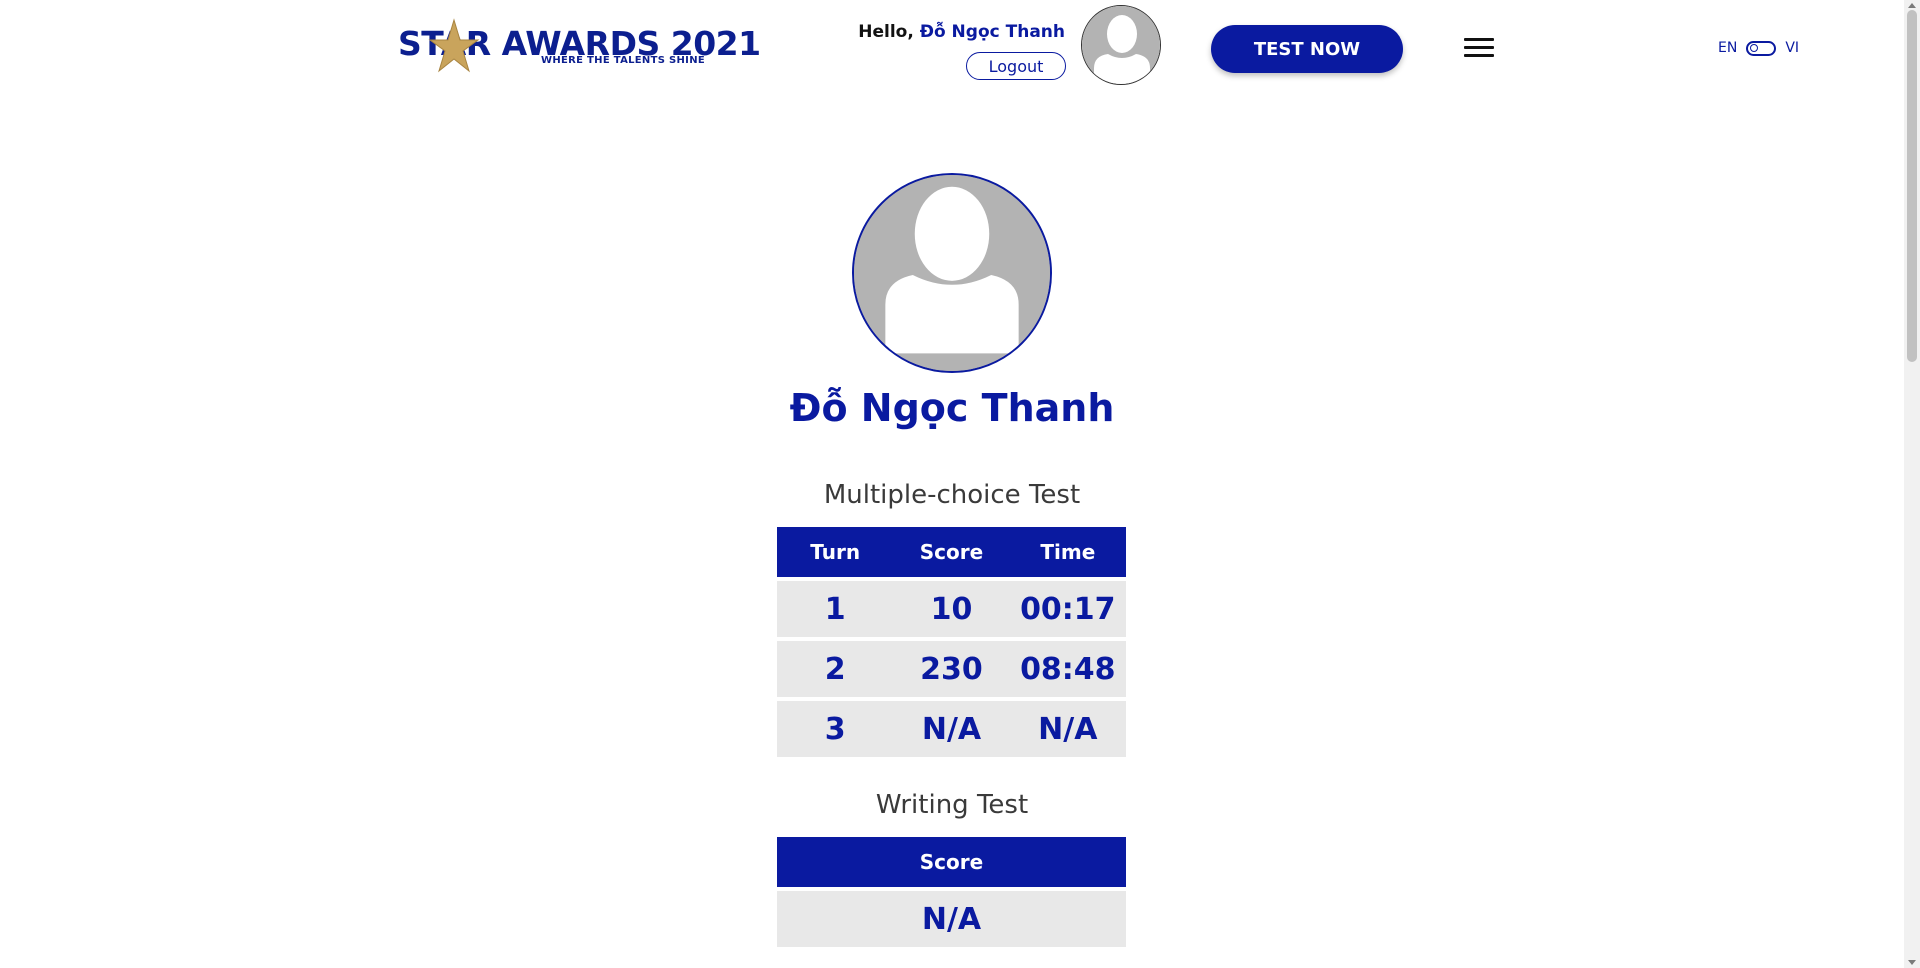  I want to click on profile-avatar, so click(952, 273).